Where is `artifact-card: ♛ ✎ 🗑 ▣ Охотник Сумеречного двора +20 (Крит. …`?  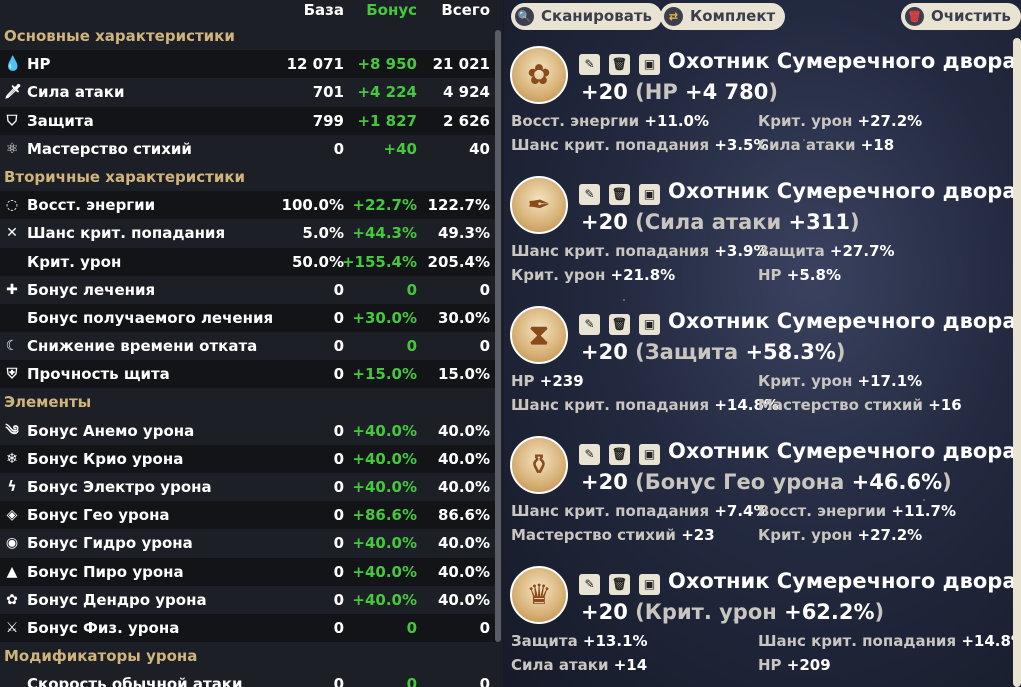
artifact-card: ♛ ✎ 🗑 ▣ Охотник Сумеречного двора +20 (Крит. … is located at coordinates (762, 624).